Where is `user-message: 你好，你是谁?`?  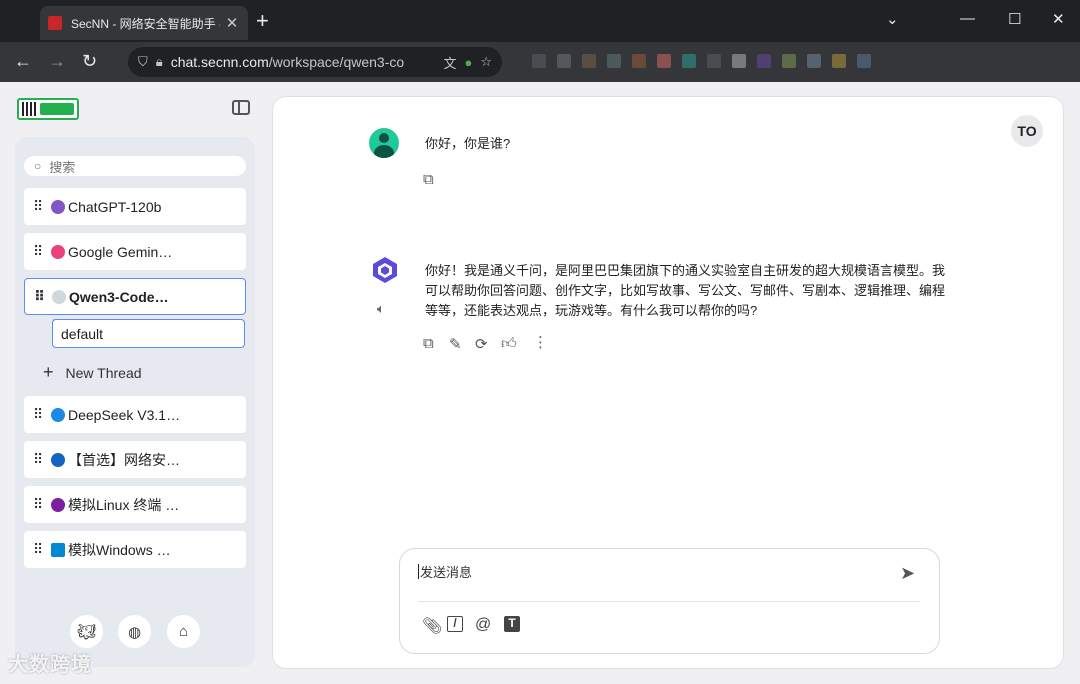 user-message: 你好，你是谁? is located at coordinates (468, 143).